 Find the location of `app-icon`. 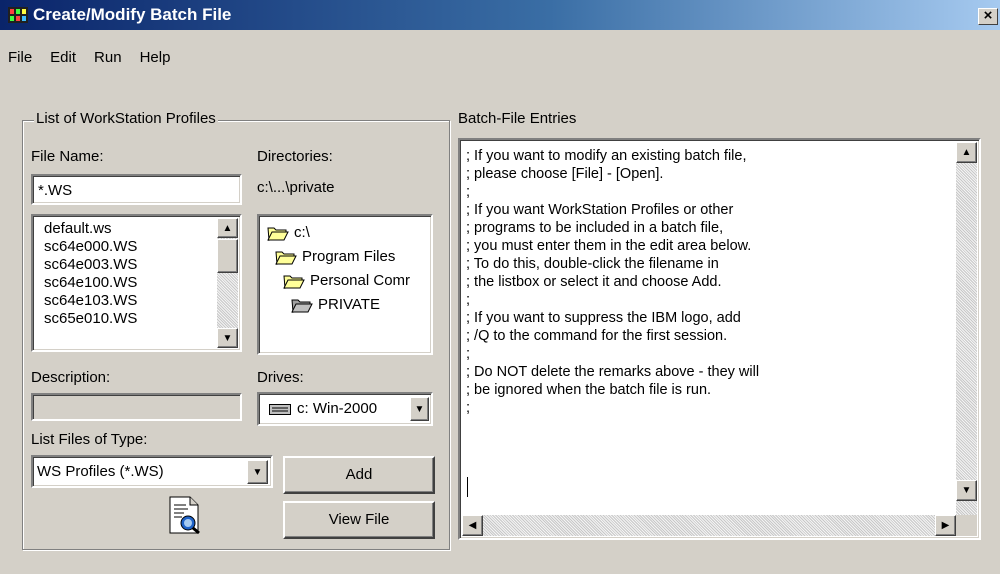

app-icon is located at coordinates (18, 15).